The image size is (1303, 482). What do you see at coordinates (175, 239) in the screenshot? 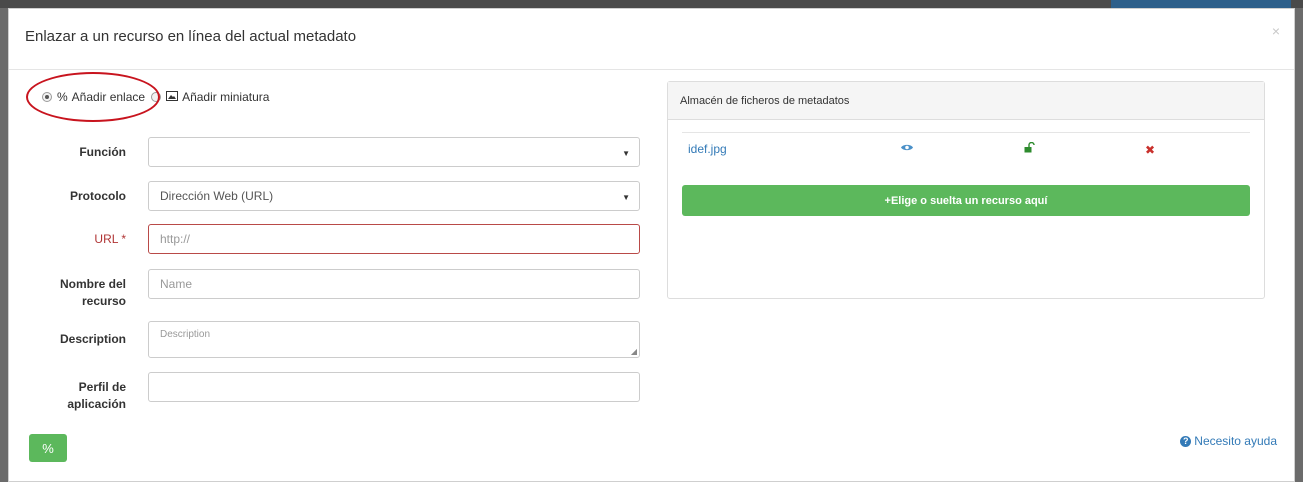
I see `url-placeholder: http://` at bounding box center [175, 239].